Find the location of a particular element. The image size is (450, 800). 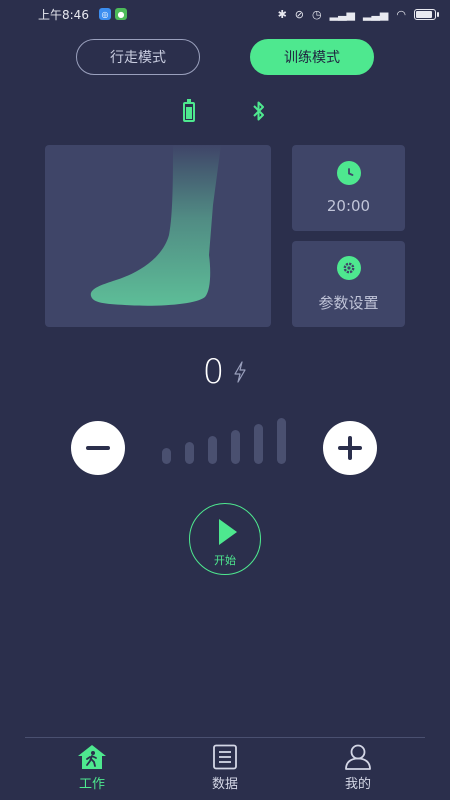

nav-item-mine: 我的 is located at coordinates (358, 770).